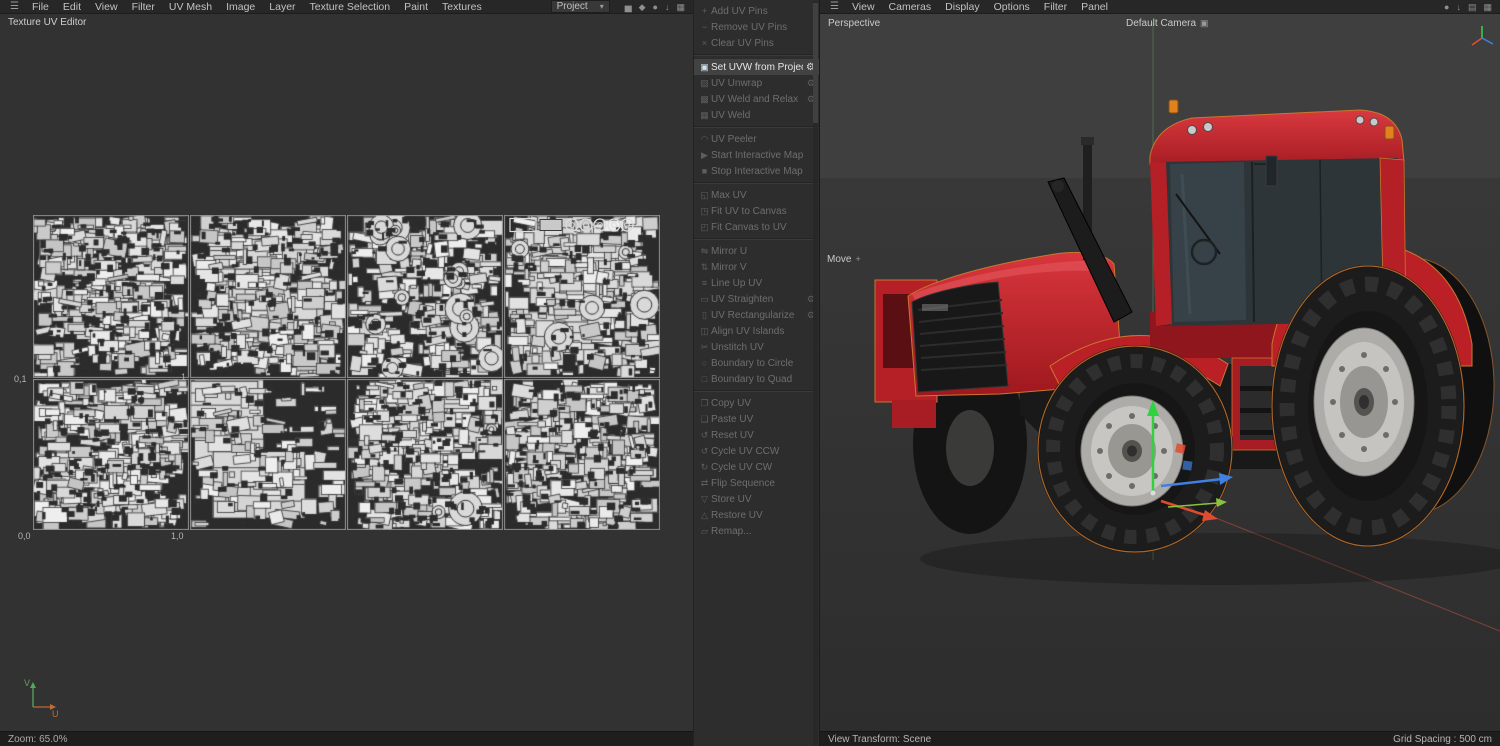  What do you see at coordinates (756, 267) in the screenshot?
I see `command-mirror-v: ⇅ Mirror V` at bounding box center [756, 267].